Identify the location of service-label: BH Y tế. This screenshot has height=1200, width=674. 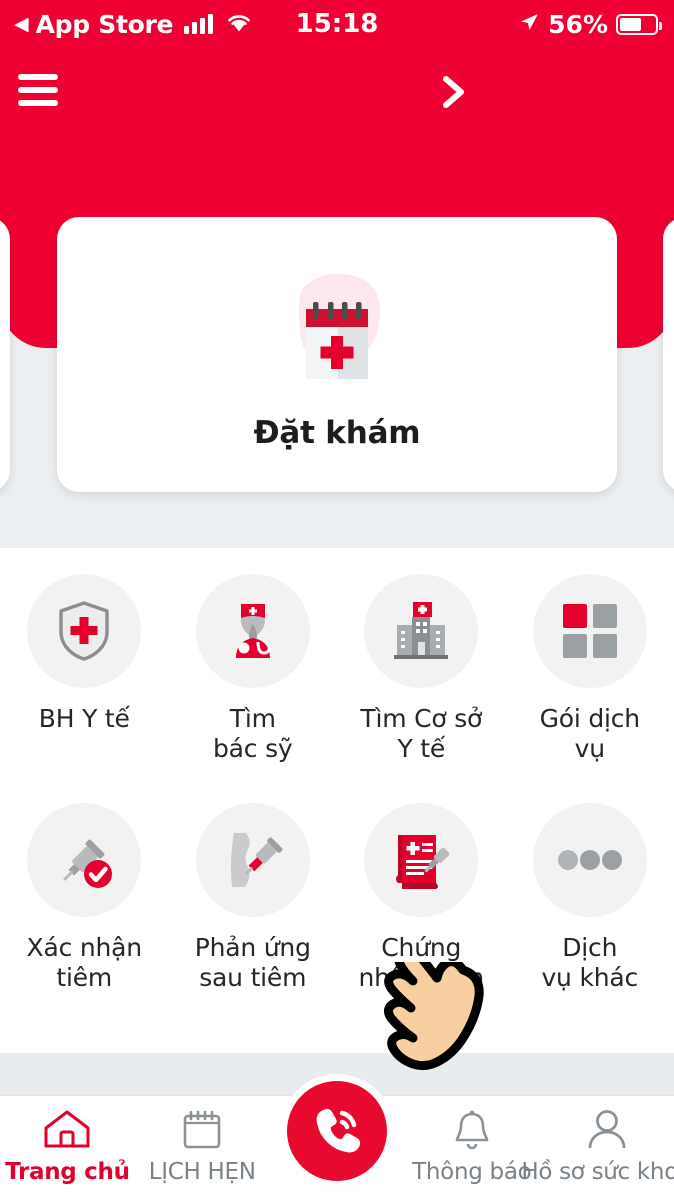
(84, 718).